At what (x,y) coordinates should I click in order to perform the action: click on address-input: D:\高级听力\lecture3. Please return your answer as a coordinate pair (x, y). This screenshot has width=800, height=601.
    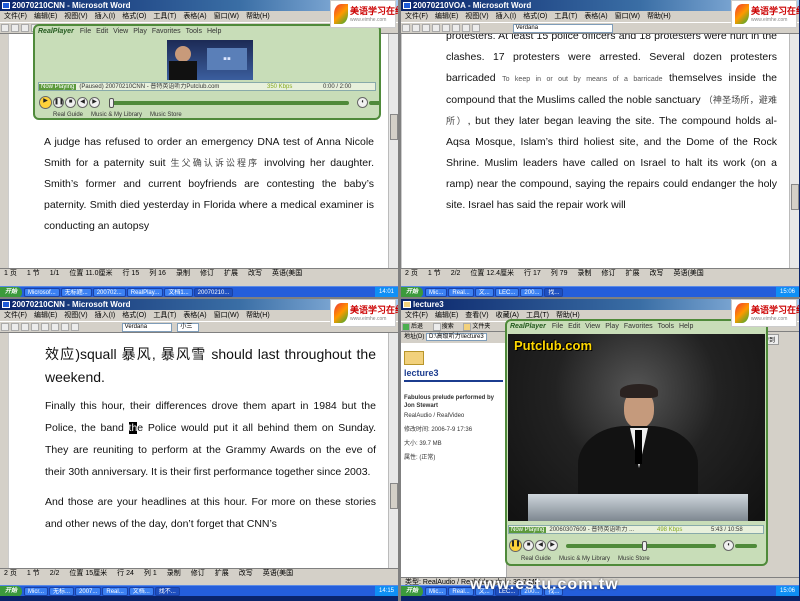
    Looking at the image, I should click on (456, 337).